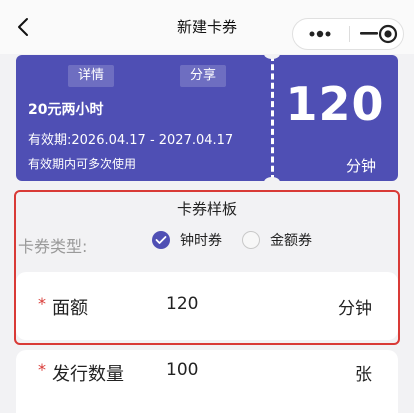 This screenshot has height=413, width=414. Describe the element at coordinates (66, 110) in the screenshot. I see `coupon-name: 20元两小时` at that location.